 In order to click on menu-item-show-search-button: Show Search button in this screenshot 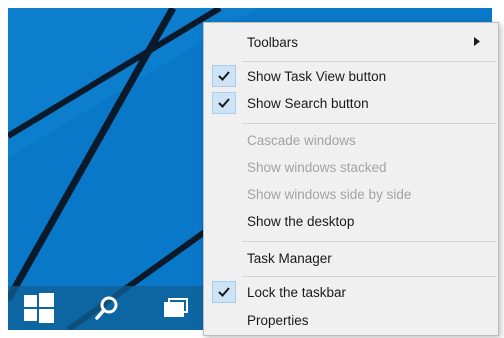, I will do `click(351, 103)`.